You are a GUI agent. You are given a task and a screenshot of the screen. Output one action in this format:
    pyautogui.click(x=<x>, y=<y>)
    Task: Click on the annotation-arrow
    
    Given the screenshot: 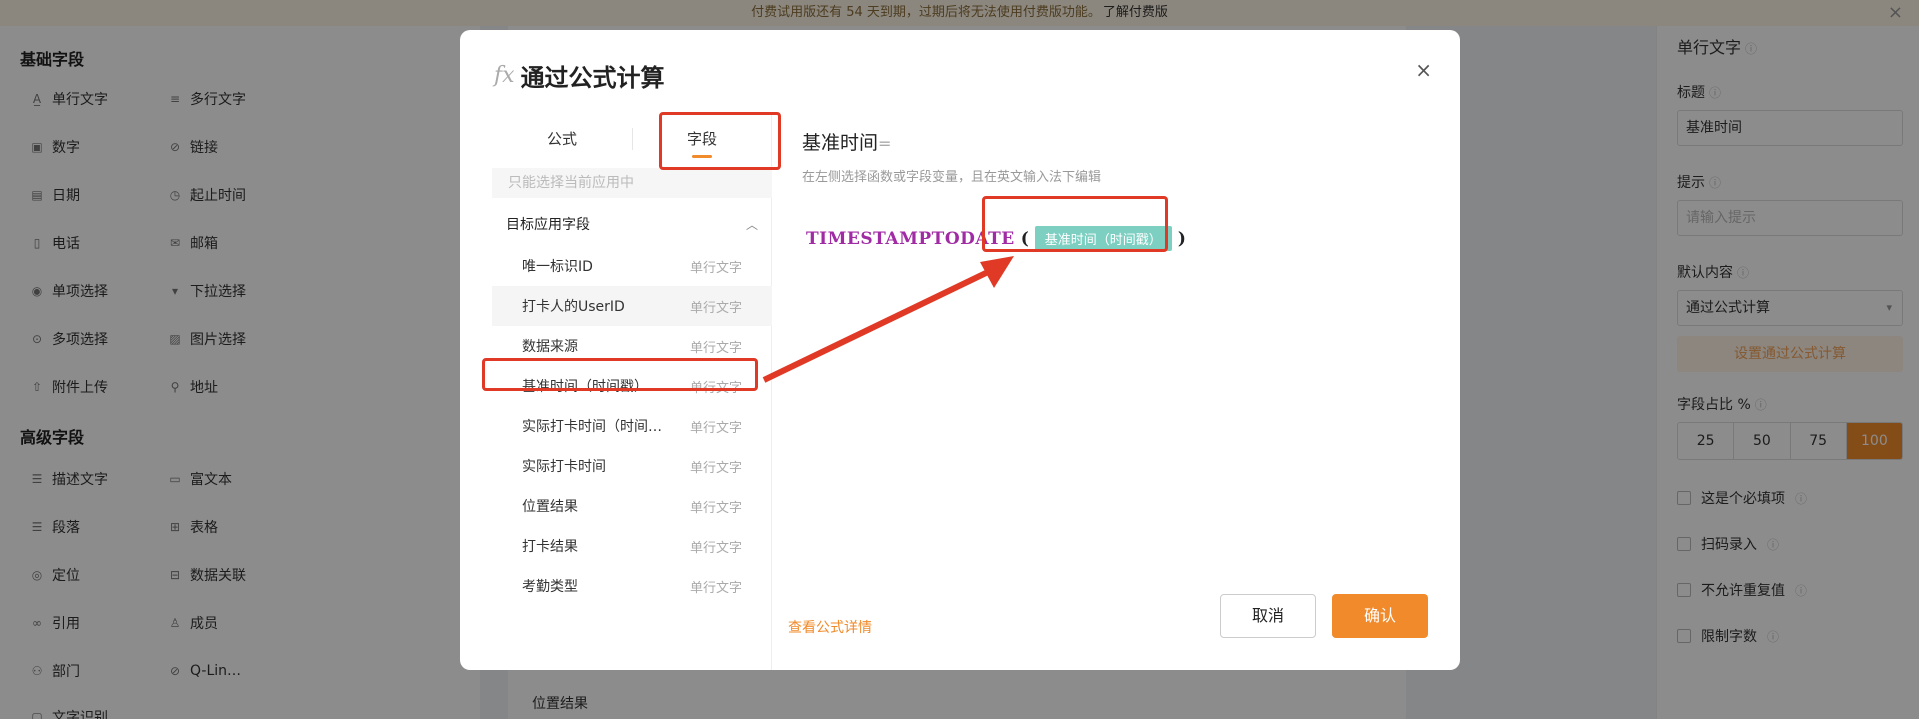 What is the action you would take?
    pyautogui.click(x=888, y=319)
    